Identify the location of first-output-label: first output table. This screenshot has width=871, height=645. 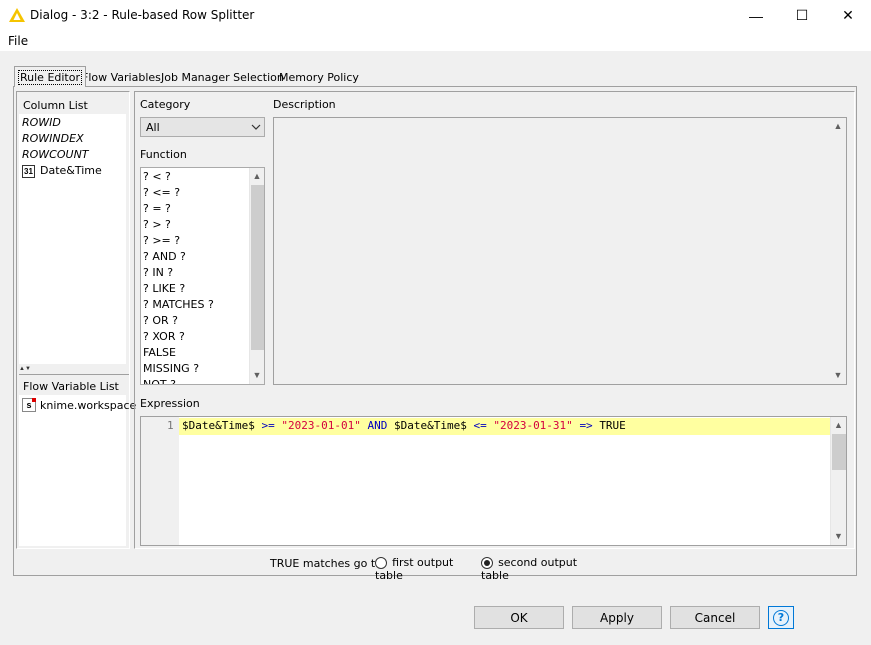
(414, 569).